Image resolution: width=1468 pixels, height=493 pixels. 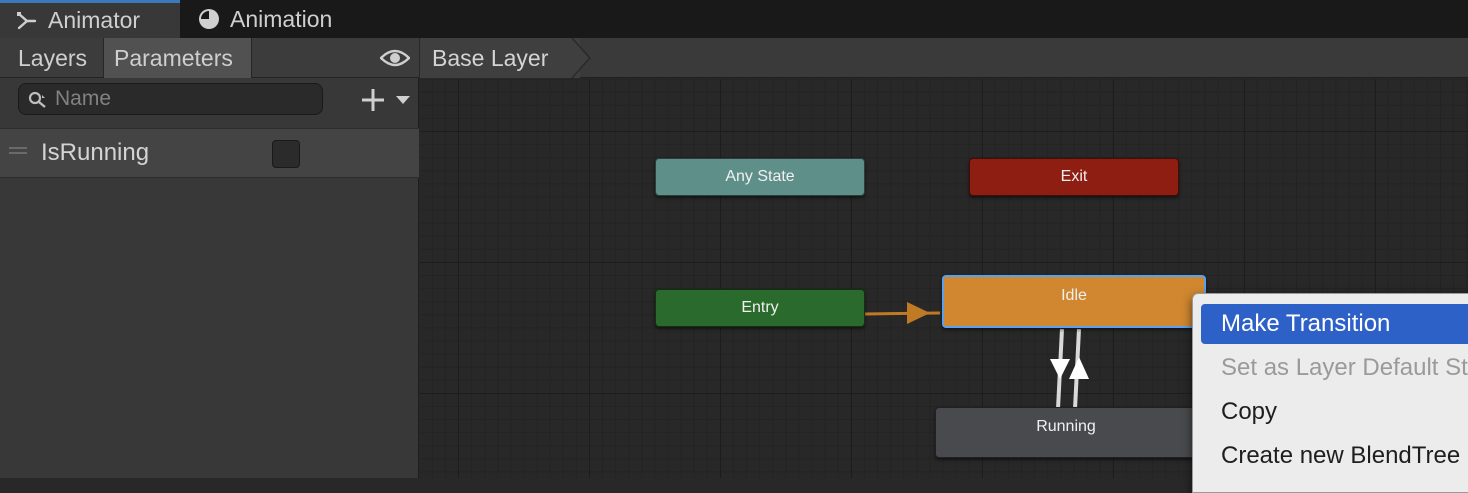 What do you see at coordinates (403, 100) in the screenshot?
I see `chevron-down-icon` at bounding box center [403, 100].